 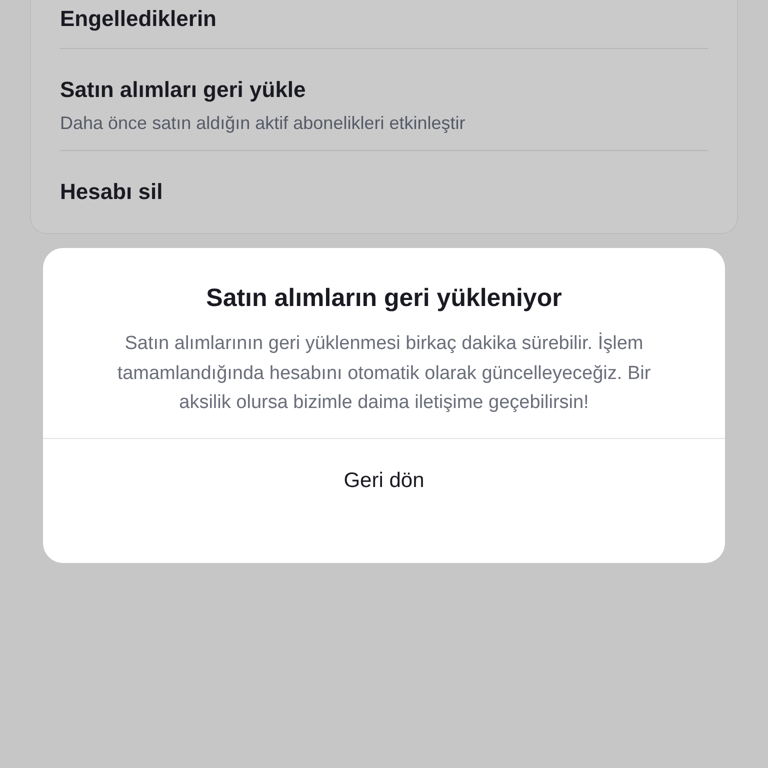 I want to click on settings-item-description: Daha önce satın aldığın aktif abonelikleri etkinleştir, so click(x=263, y=123).